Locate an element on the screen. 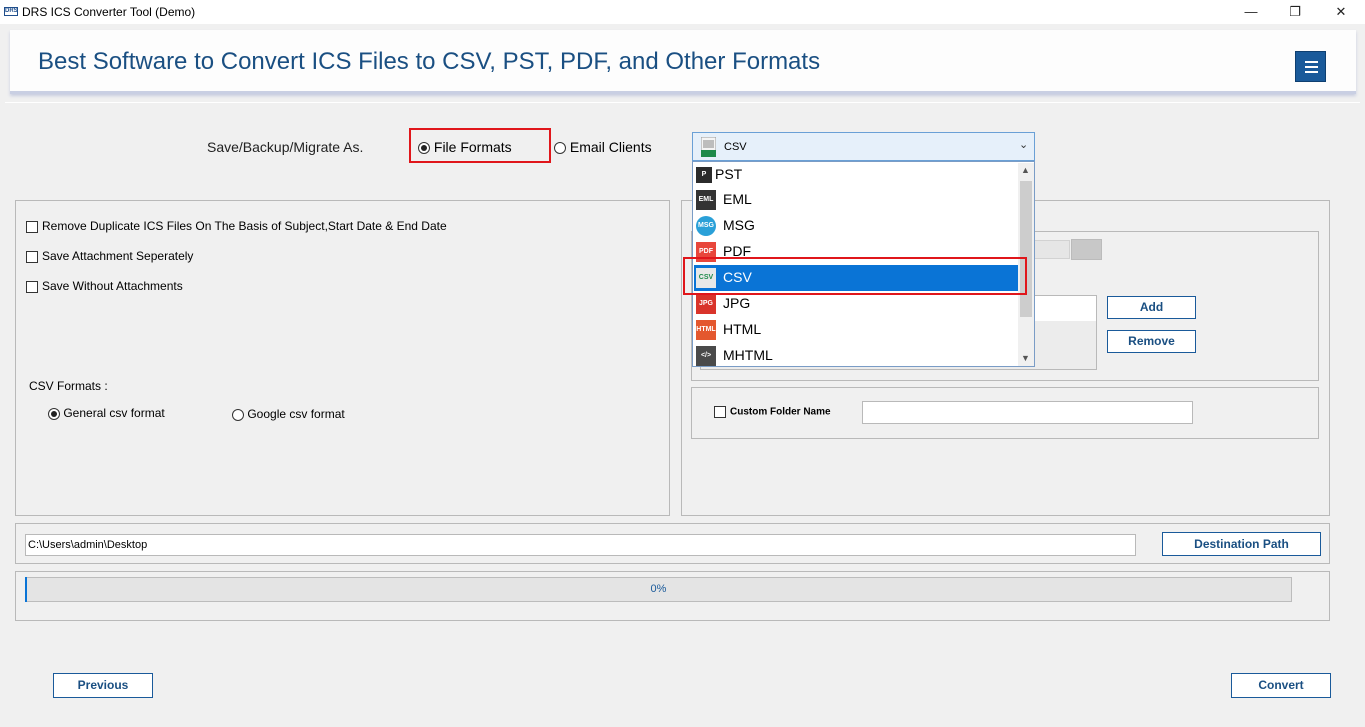 This screenshot has height=727, width=1365. mhtml-icon: </> is located at coordinates (706, 356).